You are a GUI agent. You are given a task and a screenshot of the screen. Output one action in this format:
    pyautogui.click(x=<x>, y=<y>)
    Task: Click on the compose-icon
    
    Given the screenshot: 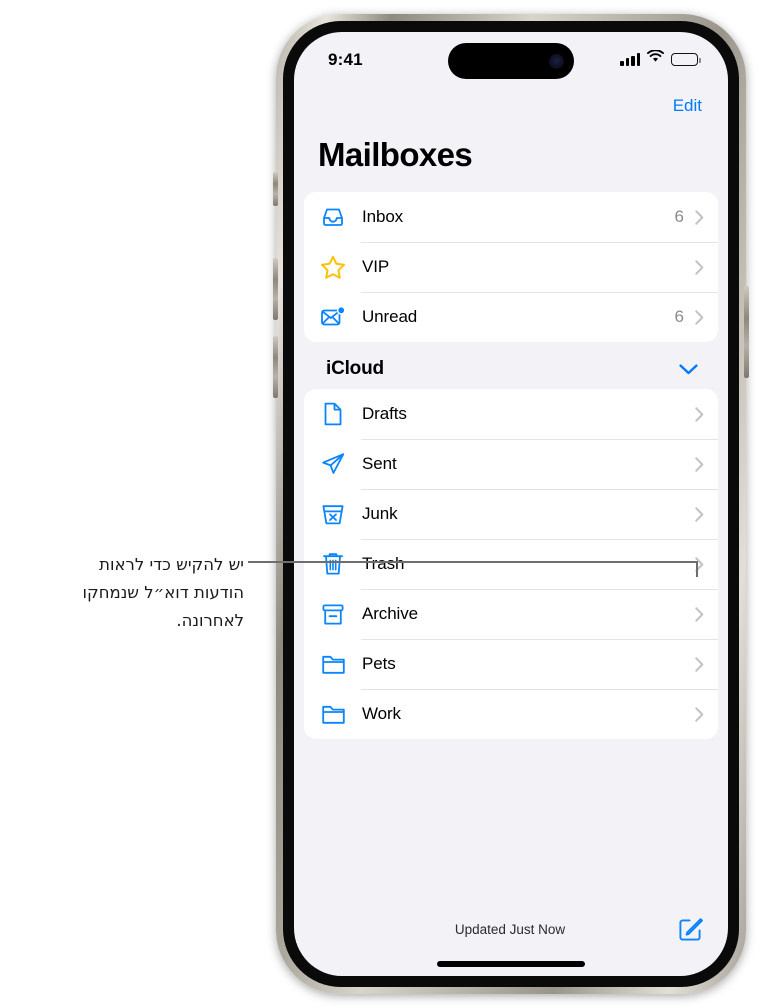 What is the action you would take?
    pyautogui.click(x=691, y=929)
    